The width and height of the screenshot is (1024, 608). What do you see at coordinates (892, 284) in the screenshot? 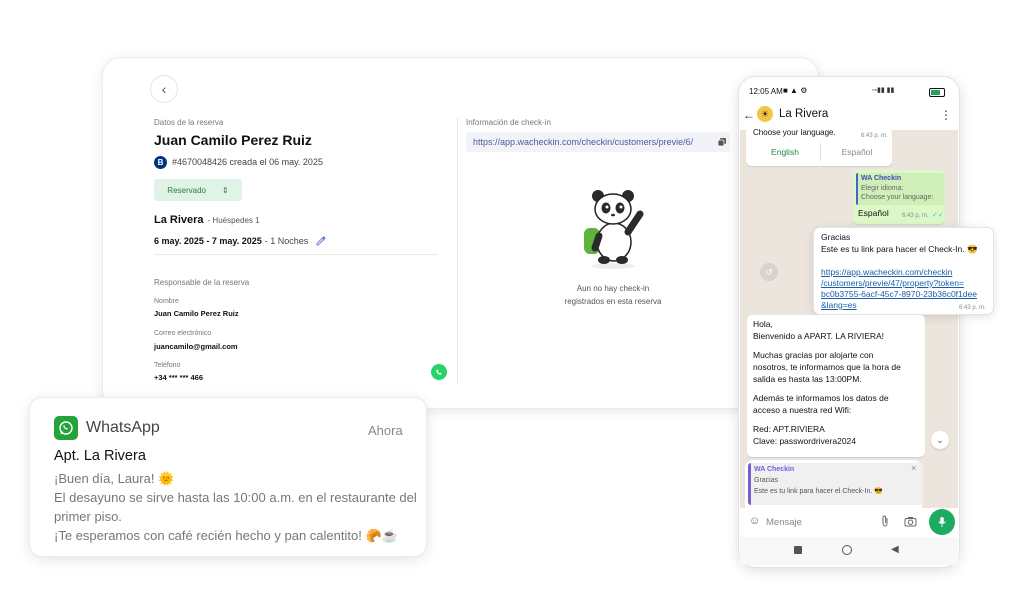
I see `checkin-link-2: /customers/previe/47/property?token=` at bounding box center [892, 284].